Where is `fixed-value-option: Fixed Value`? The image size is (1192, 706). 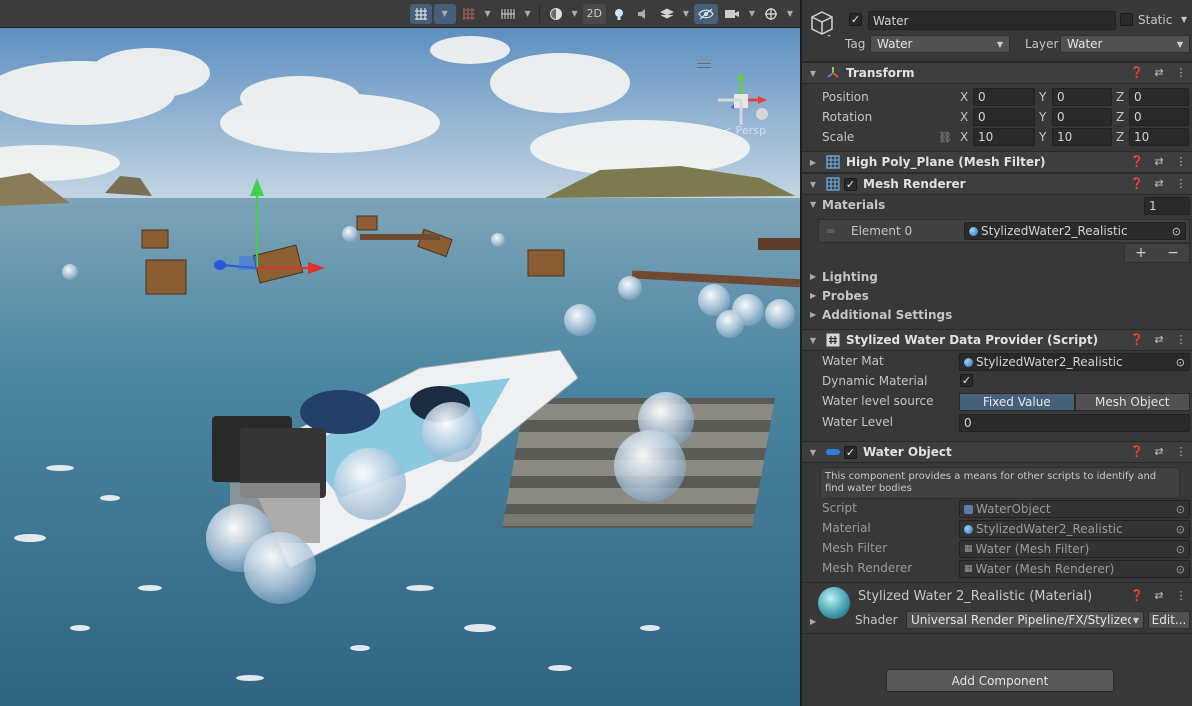 fixed-value-option: Fixed Value is located at coordinates (1017, 402).